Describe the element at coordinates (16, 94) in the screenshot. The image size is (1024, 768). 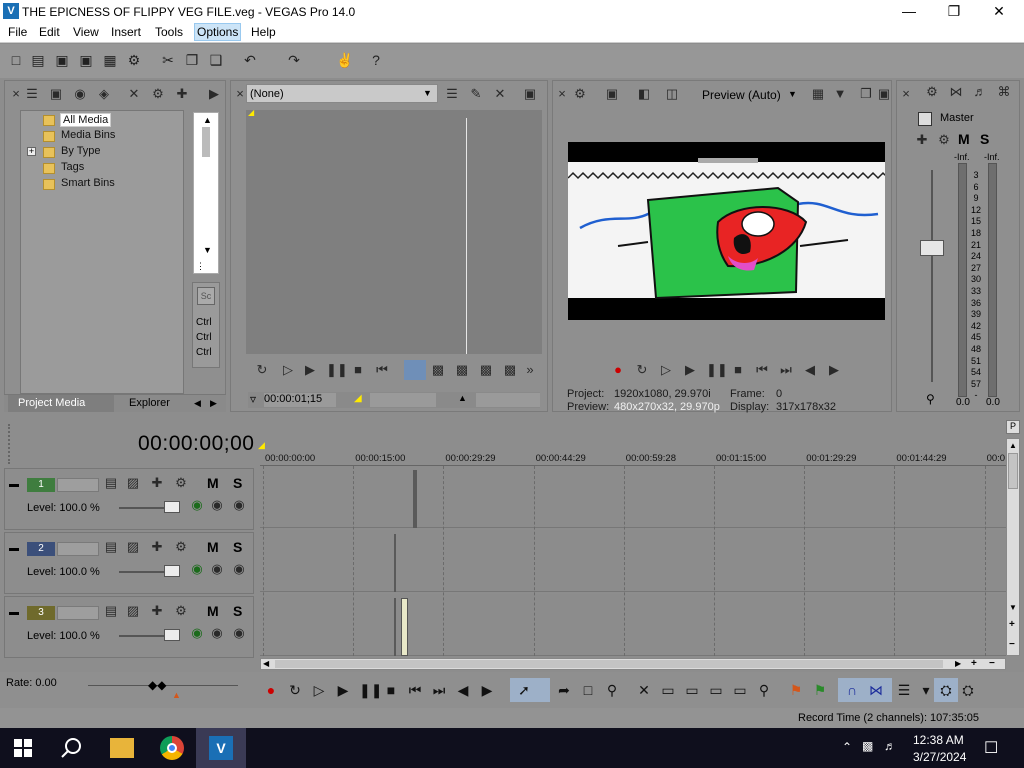
I see `close-panel-icon: ×` at that location.